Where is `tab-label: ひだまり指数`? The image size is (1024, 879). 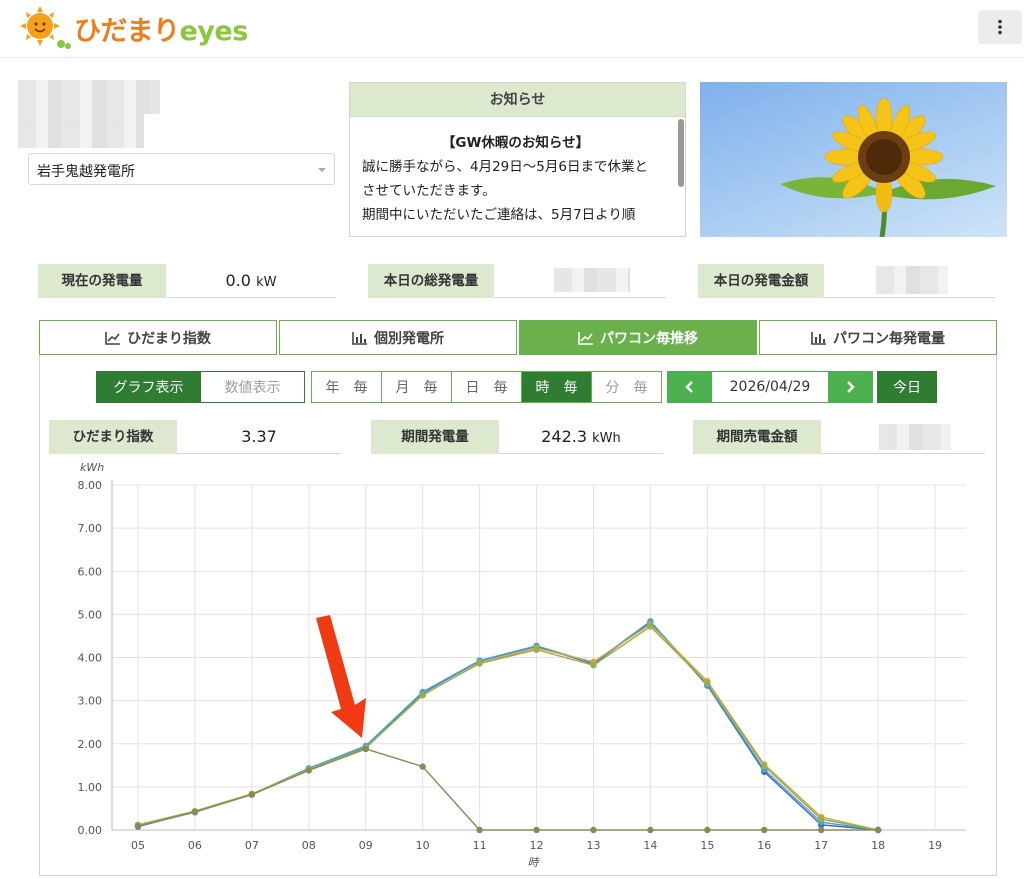
tab-label: ひだまり指数 is located at coordinates (169, 338).